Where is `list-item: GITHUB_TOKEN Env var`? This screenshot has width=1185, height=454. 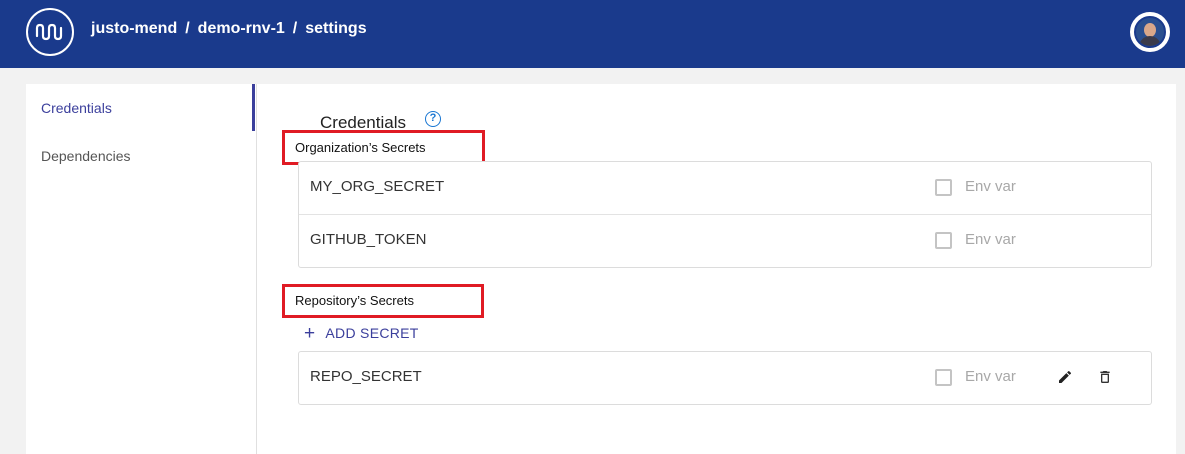 list-item: GITHUB_TOKEN Env var is located at coordinates (725, 241).